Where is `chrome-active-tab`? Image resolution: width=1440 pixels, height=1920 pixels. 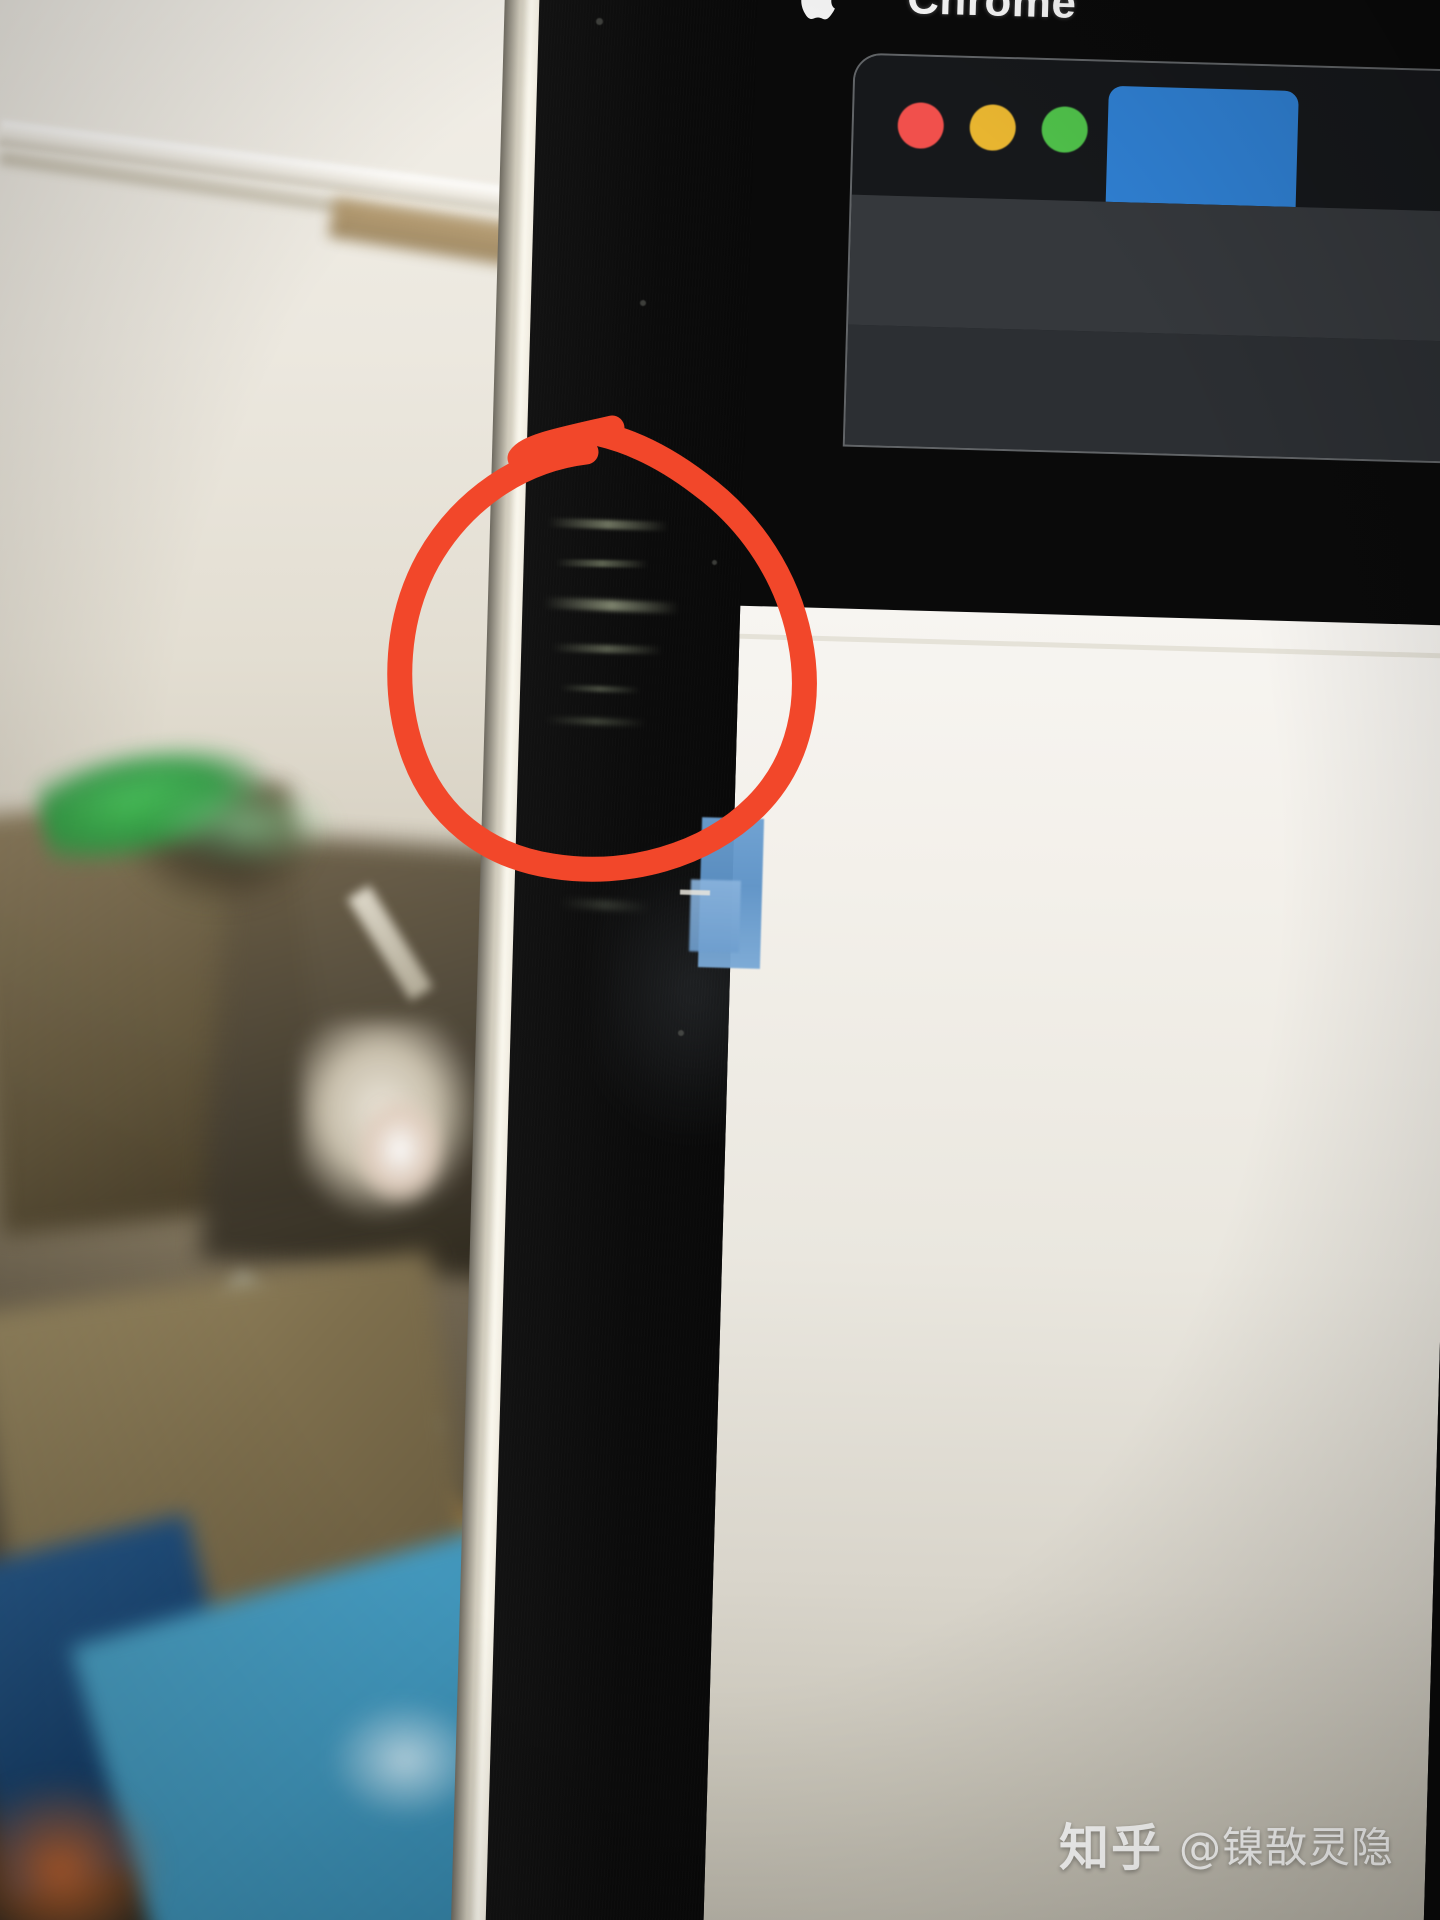
chrome-active-tab is located at coordinates (1202, 146).